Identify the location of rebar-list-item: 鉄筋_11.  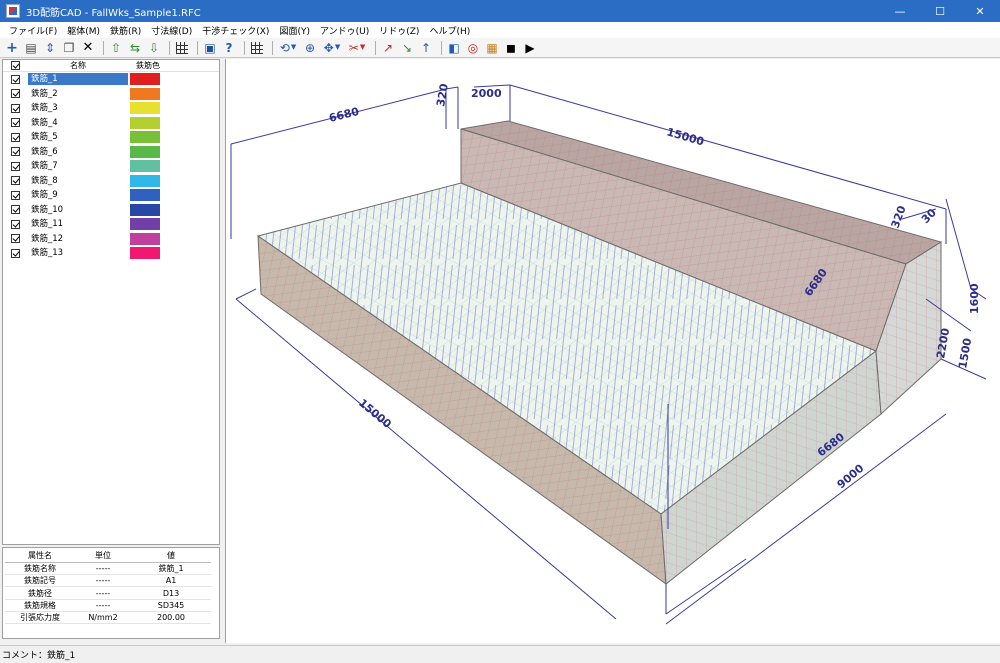
(111, 224).